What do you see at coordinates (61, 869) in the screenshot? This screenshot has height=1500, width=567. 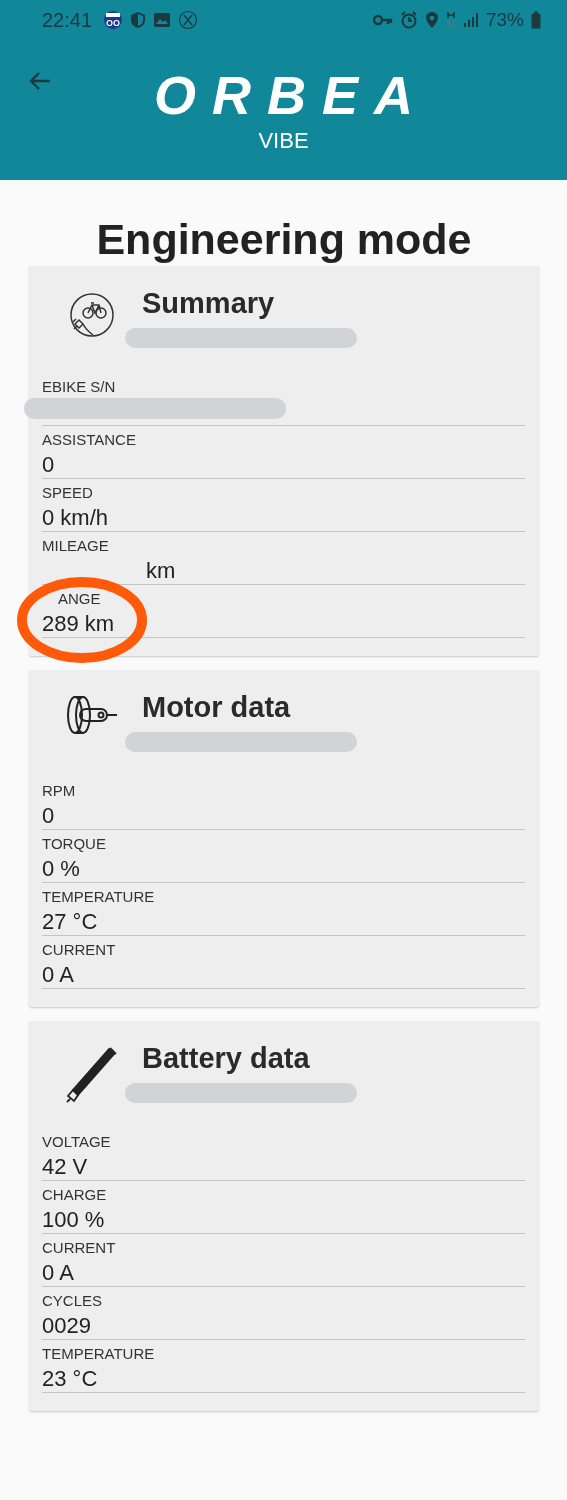 I see `field-value: 0 %` at bounding box center [61, 869].